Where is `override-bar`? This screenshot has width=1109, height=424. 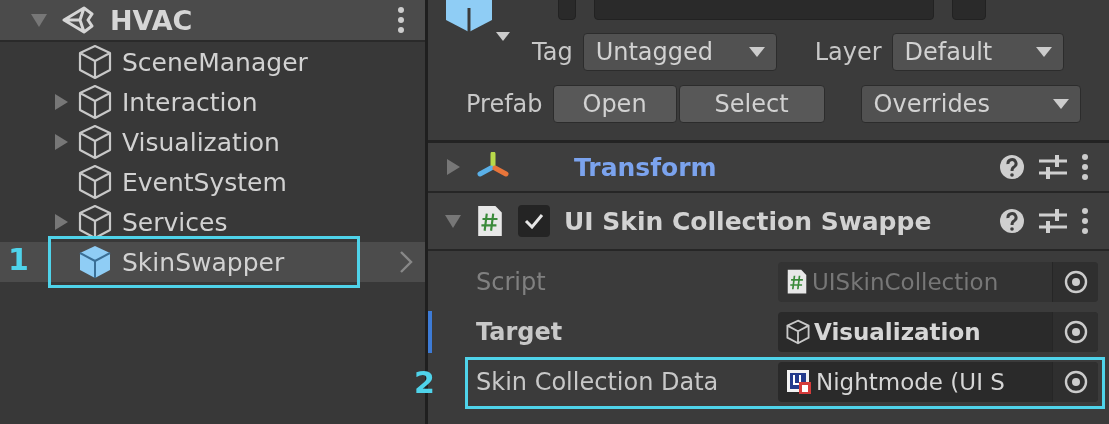
override-bar is located at coordinates (430, 332).